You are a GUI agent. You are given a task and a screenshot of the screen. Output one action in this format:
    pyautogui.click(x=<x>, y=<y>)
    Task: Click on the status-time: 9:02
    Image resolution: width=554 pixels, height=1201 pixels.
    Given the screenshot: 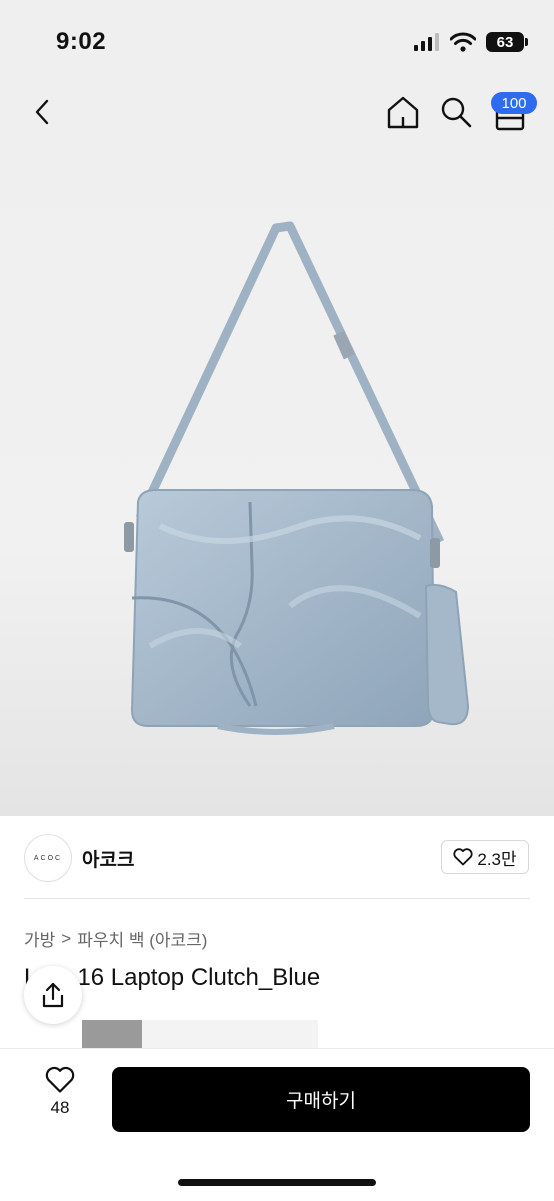 What is the action you would take?
    pyautogui.click(x=81, y=41)
    